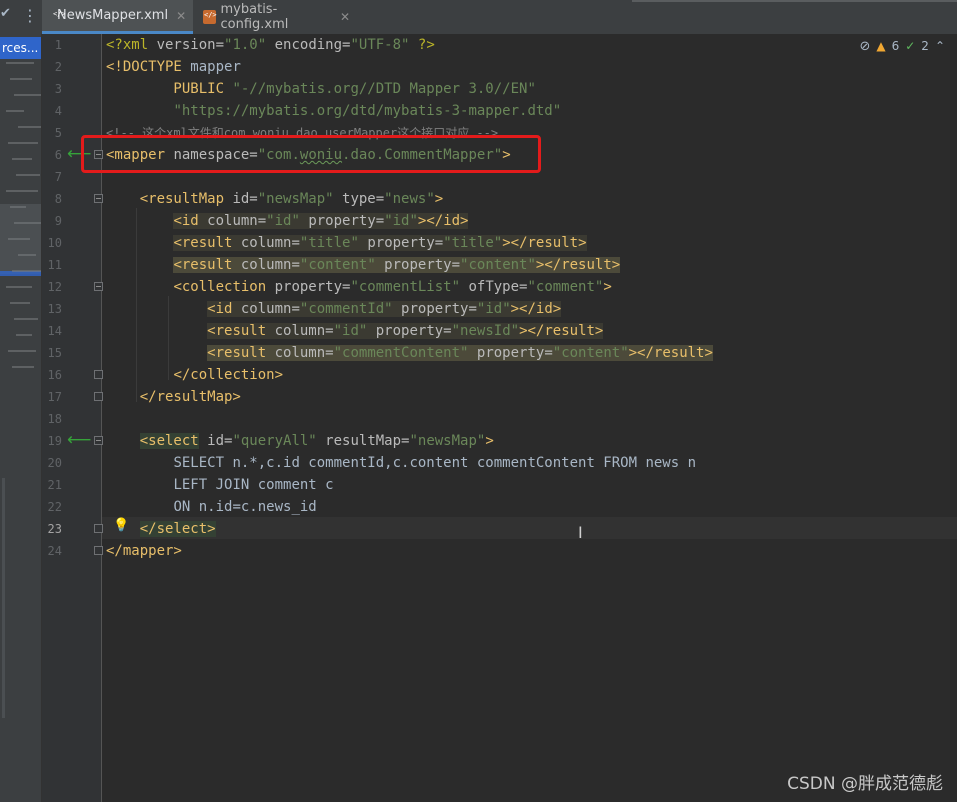  I want to click on check-icon: ✓, so click(910, 46).